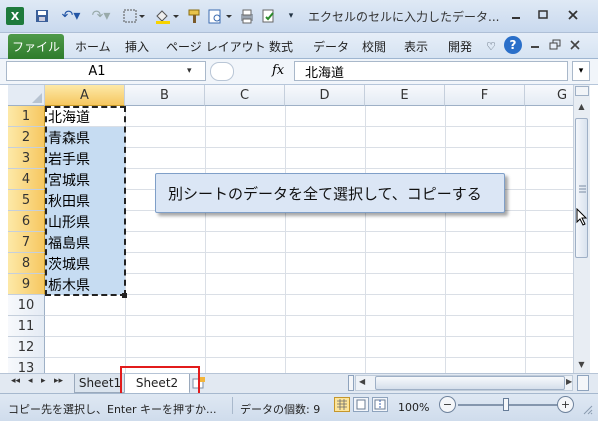 This screenshot has width=598, height=421. What do you see at coordinates (189, 71) in the screenshot?
I see `chevron-down-icon: ▾` at bounding box center [189, 71].